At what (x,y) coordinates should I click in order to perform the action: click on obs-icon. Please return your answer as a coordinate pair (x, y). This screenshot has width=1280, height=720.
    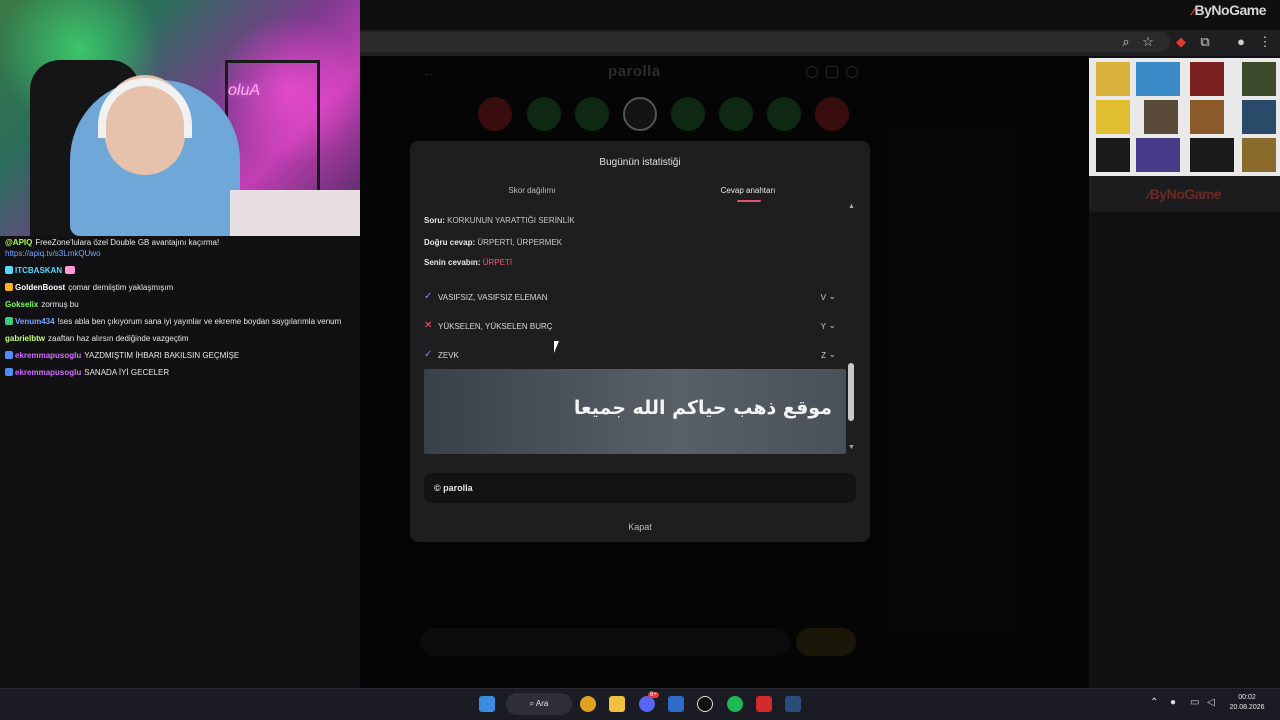
    Looking at the image, I should click on (705, 704).